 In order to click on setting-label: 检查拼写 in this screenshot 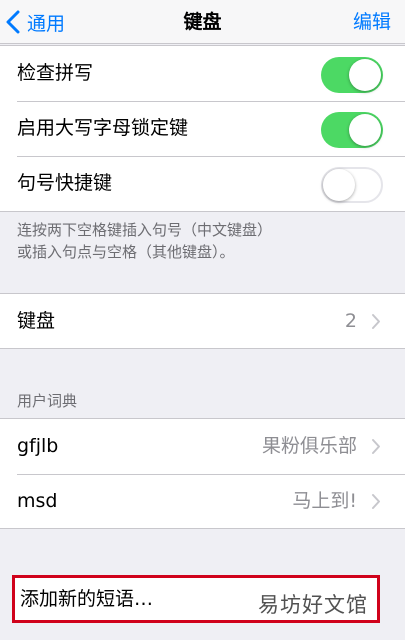, I will do `click(55, 73)`.